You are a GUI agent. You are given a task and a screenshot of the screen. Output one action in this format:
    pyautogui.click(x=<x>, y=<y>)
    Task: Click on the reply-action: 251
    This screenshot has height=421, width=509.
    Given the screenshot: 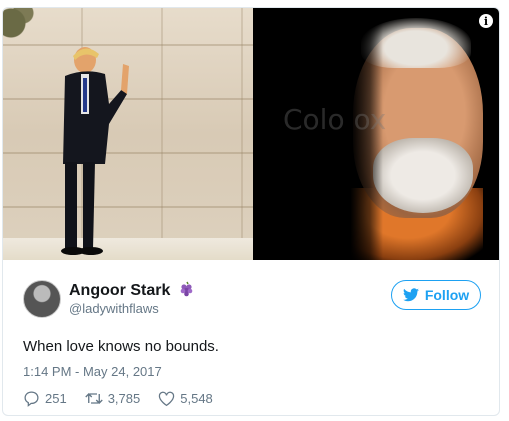 What is the action you would take?
    pyautogui.click(x=45, y=398)
    